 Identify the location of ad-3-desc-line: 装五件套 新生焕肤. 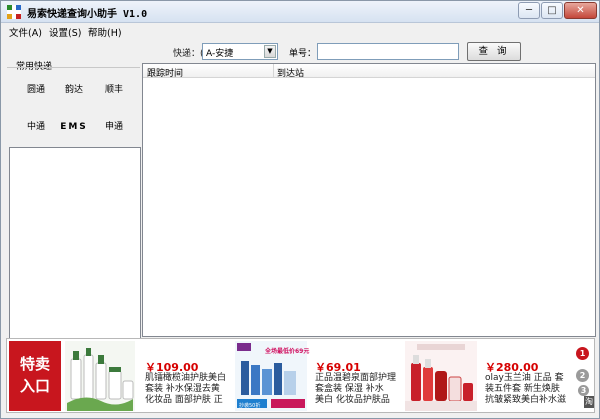
(522, 389).